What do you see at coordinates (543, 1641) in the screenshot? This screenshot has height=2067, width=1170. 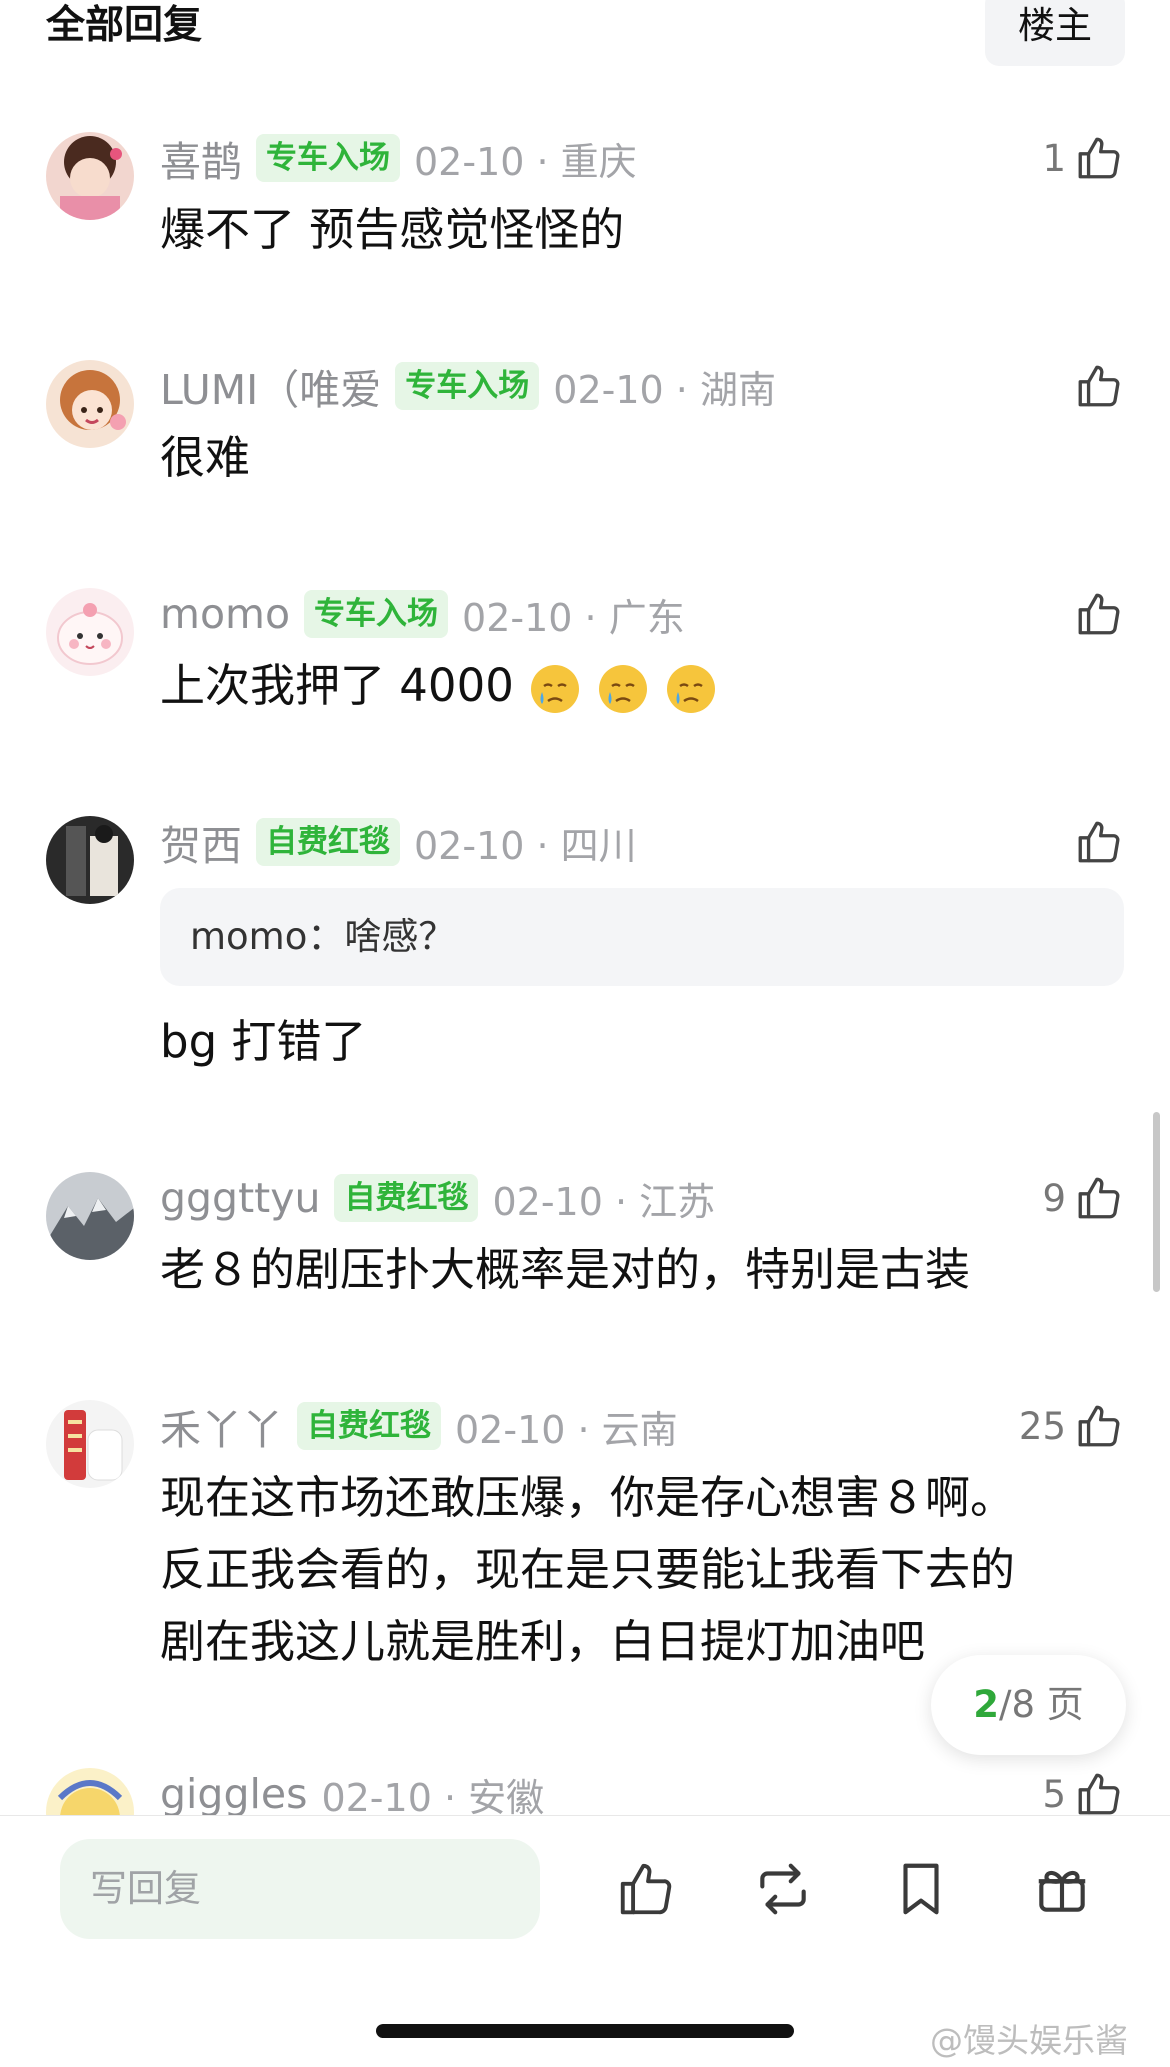 I see `comment-text-line: 剧在我这儿就是胜利，白日提灯加油吧` at bounding box center [543, 1641].